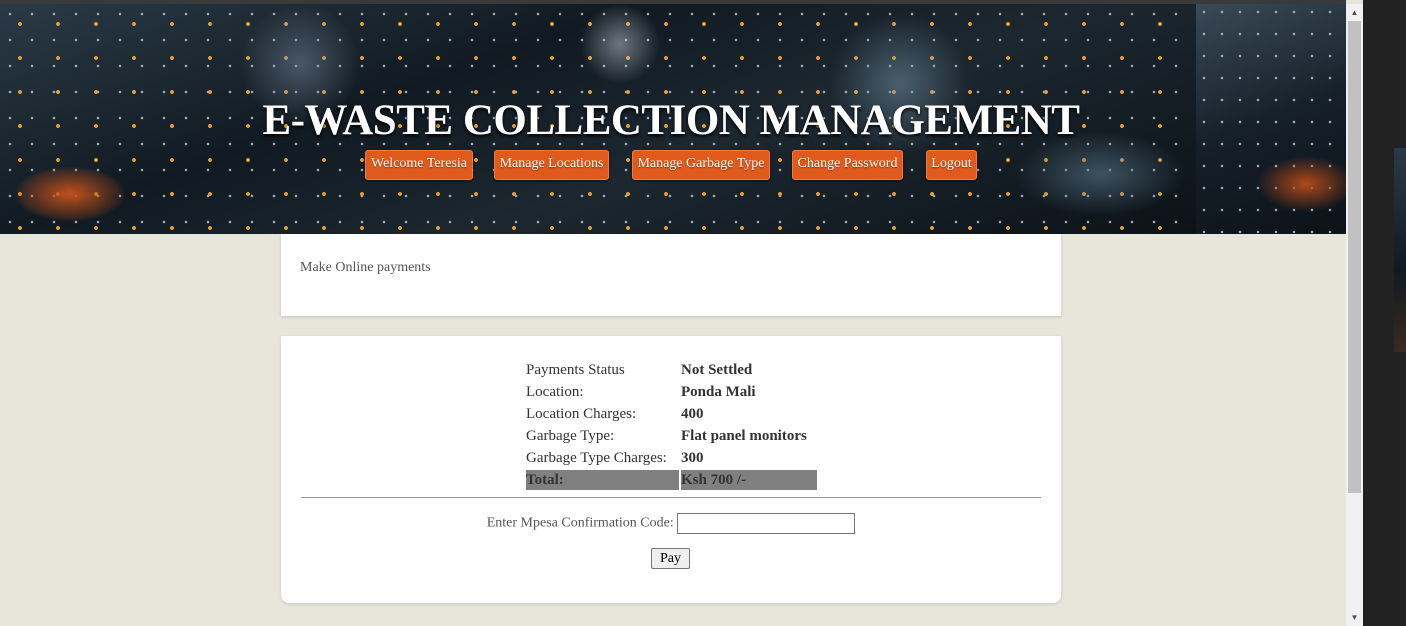  Describe the element at coordinates (692, 414) in the screenshot. I see `location-charges-value: 400` at that location.